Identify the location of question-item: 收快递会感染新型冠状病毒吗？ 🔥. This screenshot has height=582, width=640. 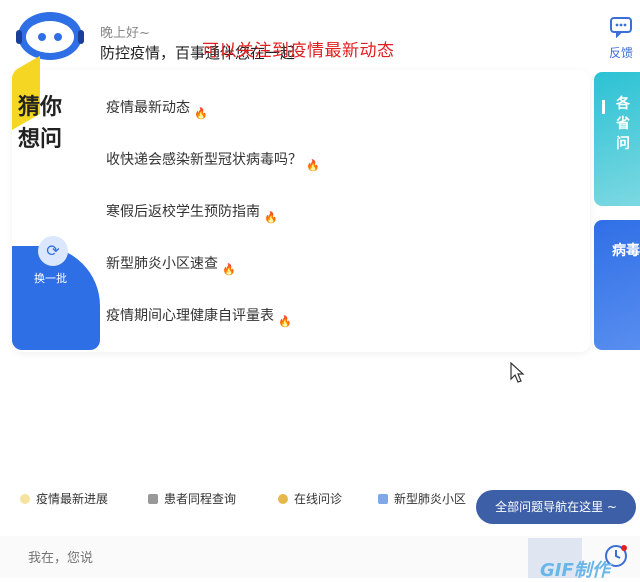
(336, 174).